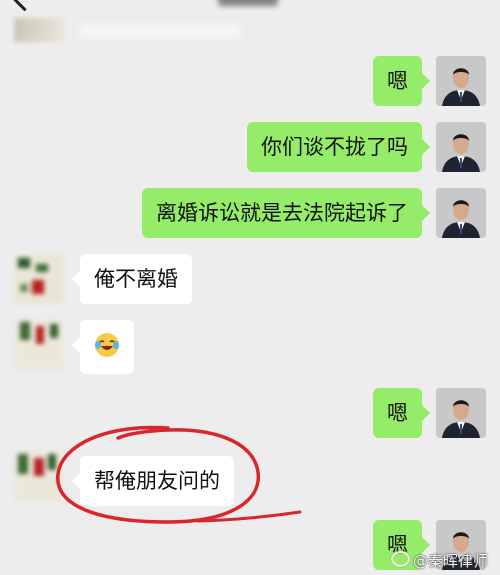 The image size is (500, 575). I want to click on message-text: 俺不离婚, so click(136, 279).